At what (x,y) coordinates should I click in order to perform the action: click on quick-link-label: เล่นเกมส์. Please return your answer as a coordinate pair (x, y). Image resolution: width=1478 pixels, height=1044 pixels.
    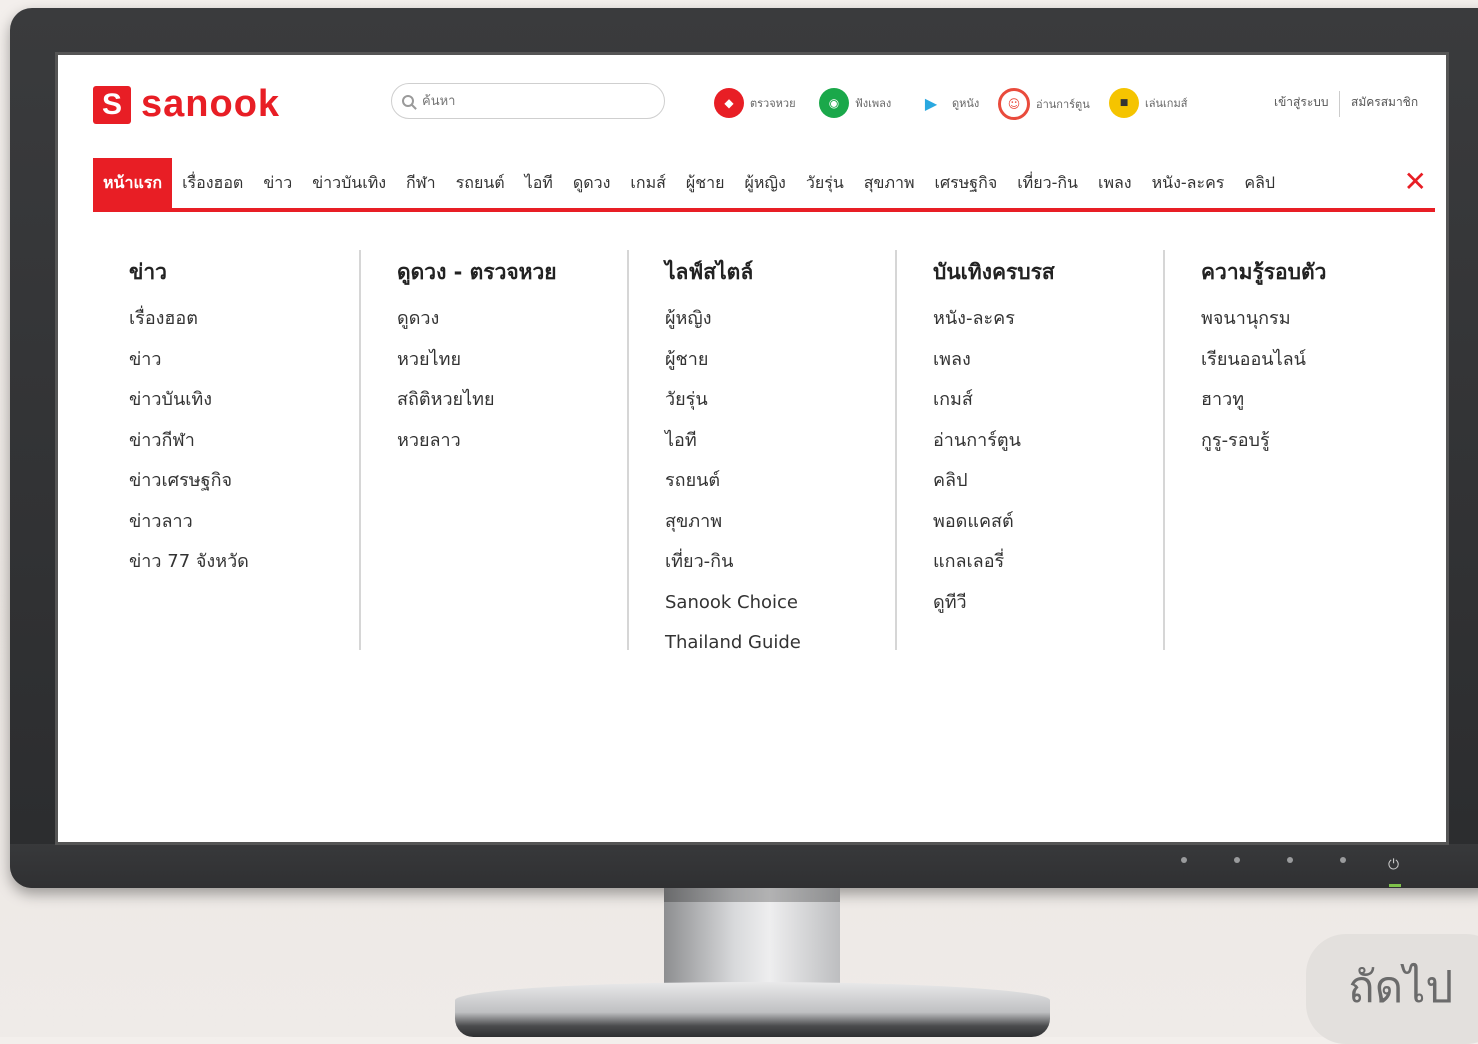
    Looking at the image, I should click on (1166, 103).